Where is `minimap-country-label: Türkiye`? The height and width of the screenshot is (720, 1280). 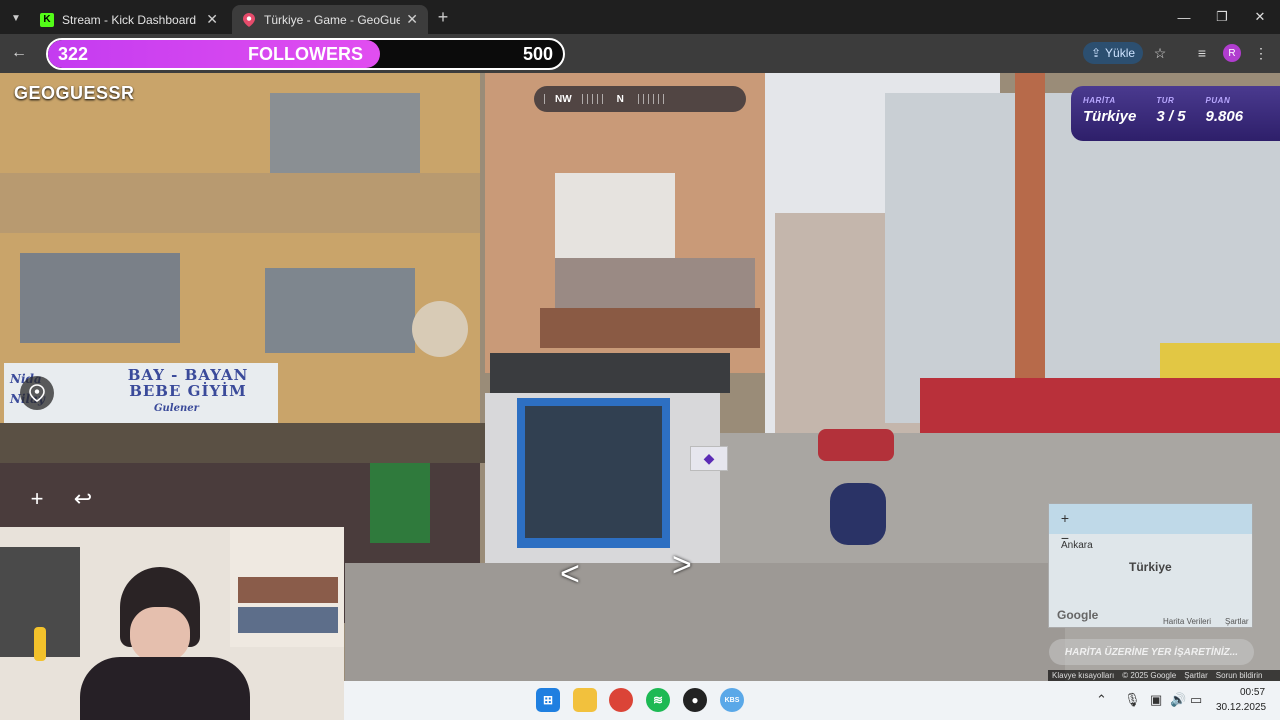 minimap-country-label: Türkiye is located at coordinates (1150, 567).